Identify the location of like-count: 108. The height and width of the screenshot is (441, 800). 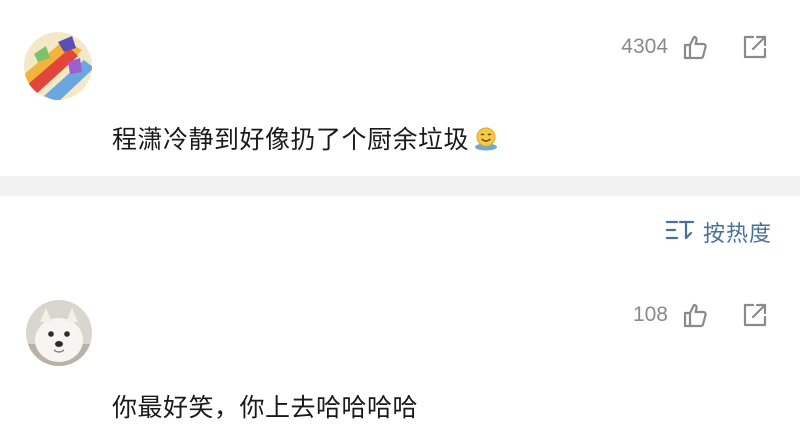
(650, 314).